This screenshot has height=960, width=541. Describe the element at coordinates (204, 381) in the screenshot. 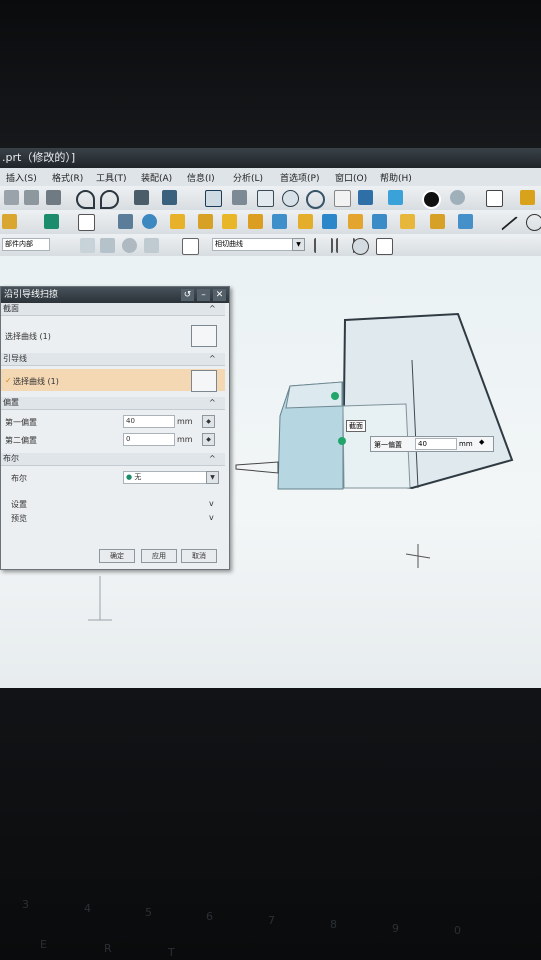

I see `guide-curve-button` at that location.